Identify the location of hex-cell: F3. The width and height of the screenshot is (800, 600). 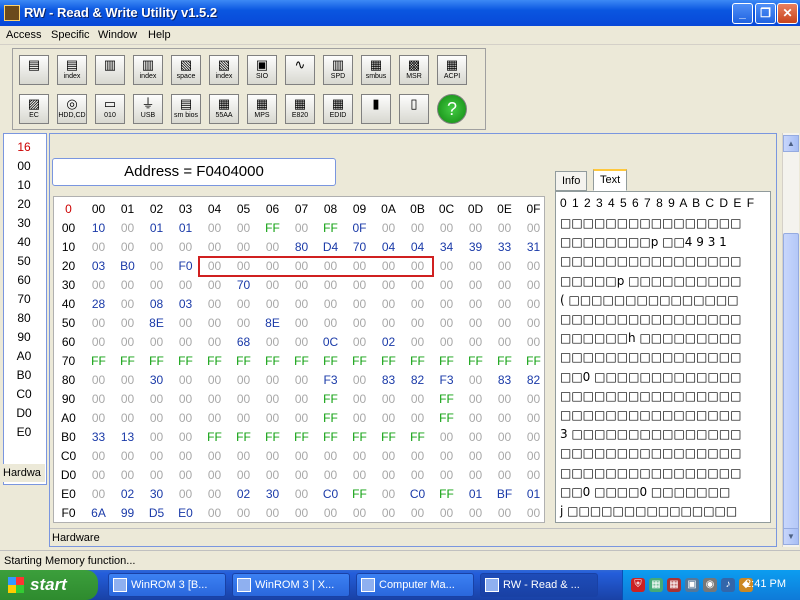
(330, 380).